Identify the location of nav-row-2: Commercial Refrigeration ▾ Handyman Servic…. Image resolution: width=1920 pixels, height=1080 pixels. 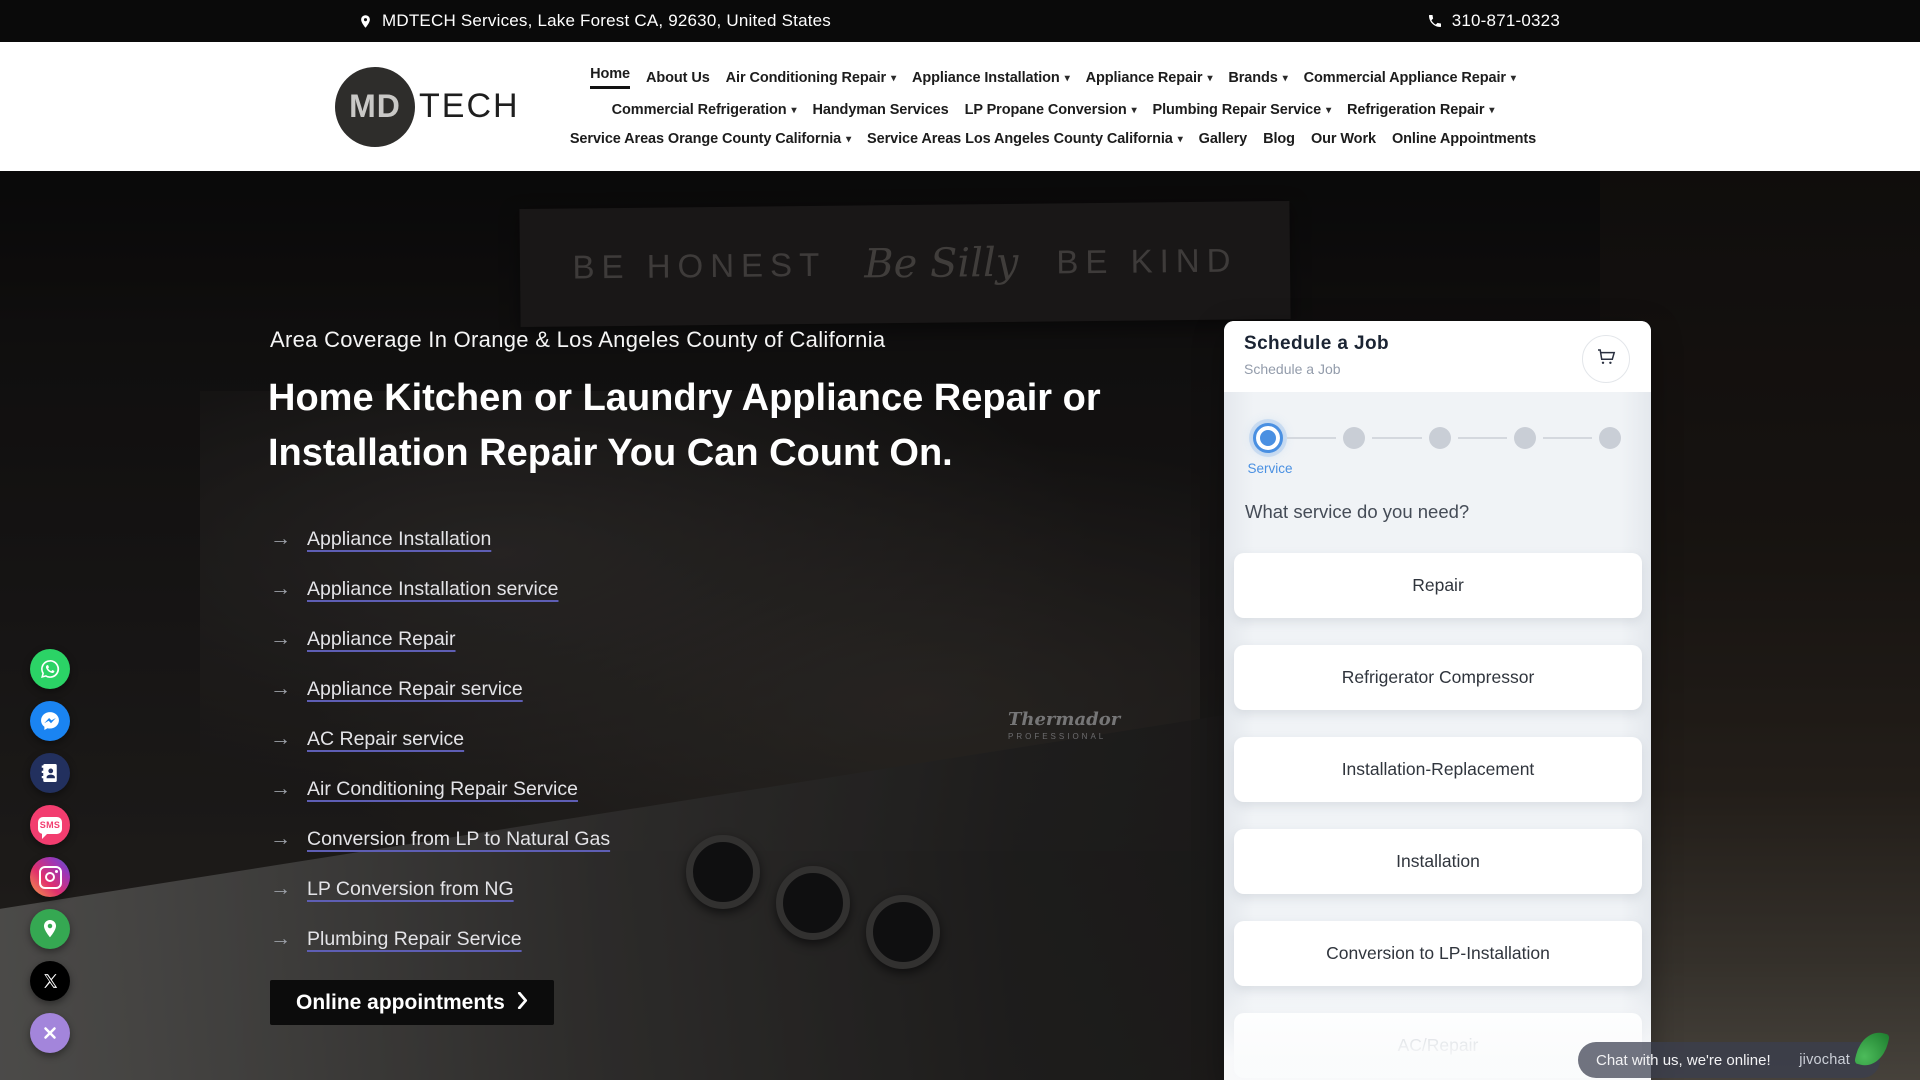
(1053, 110).